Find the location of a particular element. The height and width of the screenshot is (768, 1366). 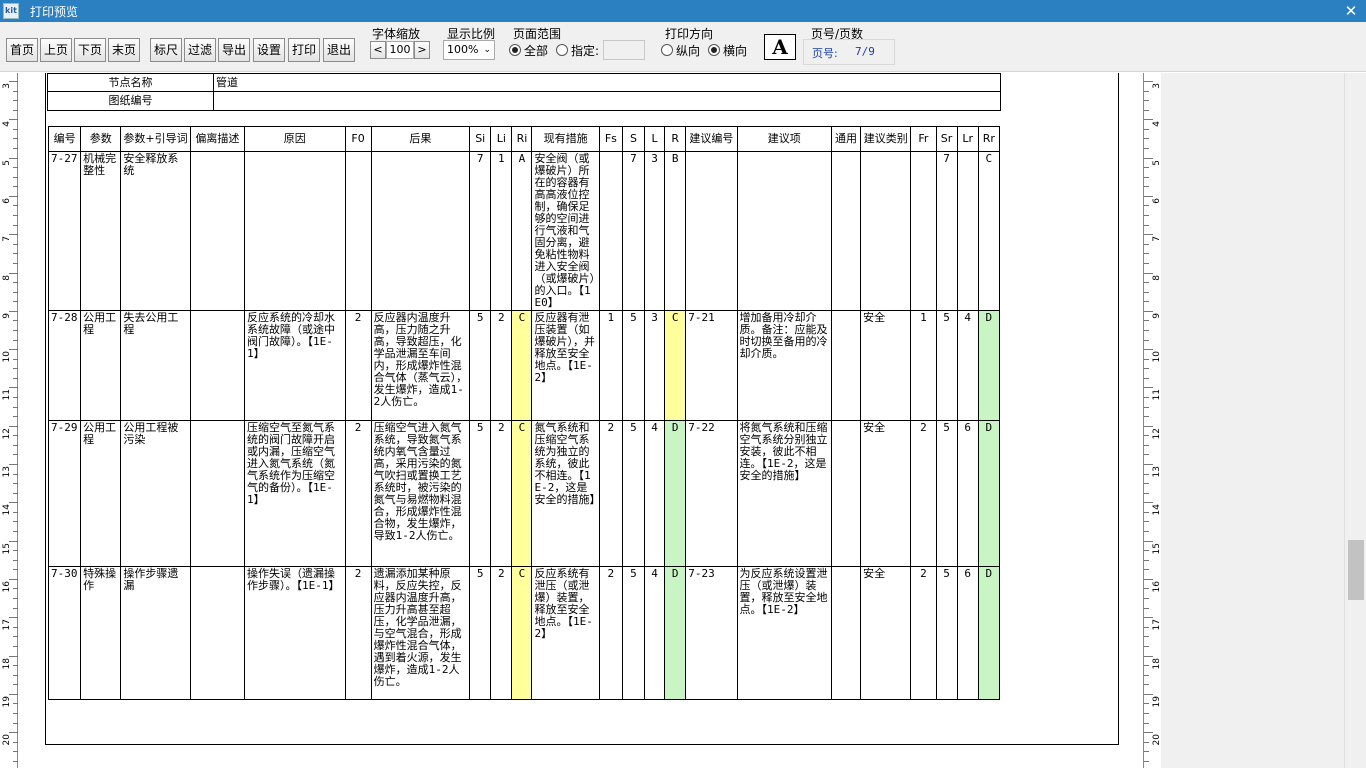

print-button: 打印 is located at coordinates (304, 50).